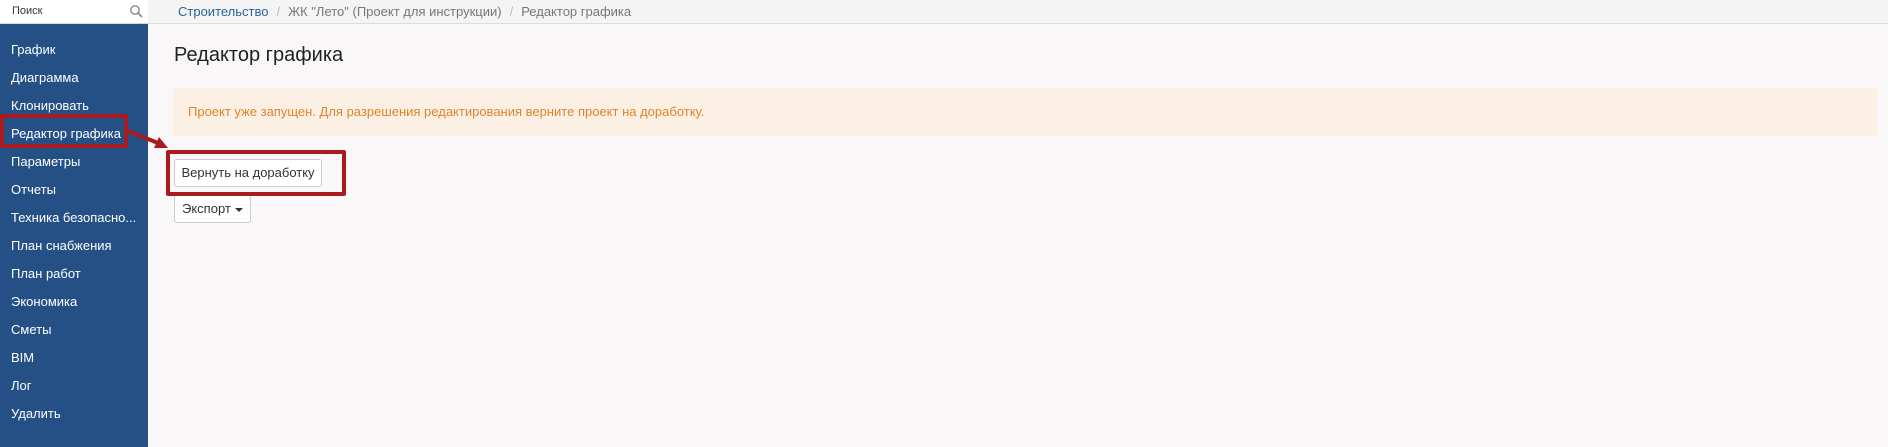 This screenshot has height=447, width=1888. Describe the element at coordinates (74, 246) in the screenshot. I see `sidebar-item-supply-plan: План снабжения` at that location.